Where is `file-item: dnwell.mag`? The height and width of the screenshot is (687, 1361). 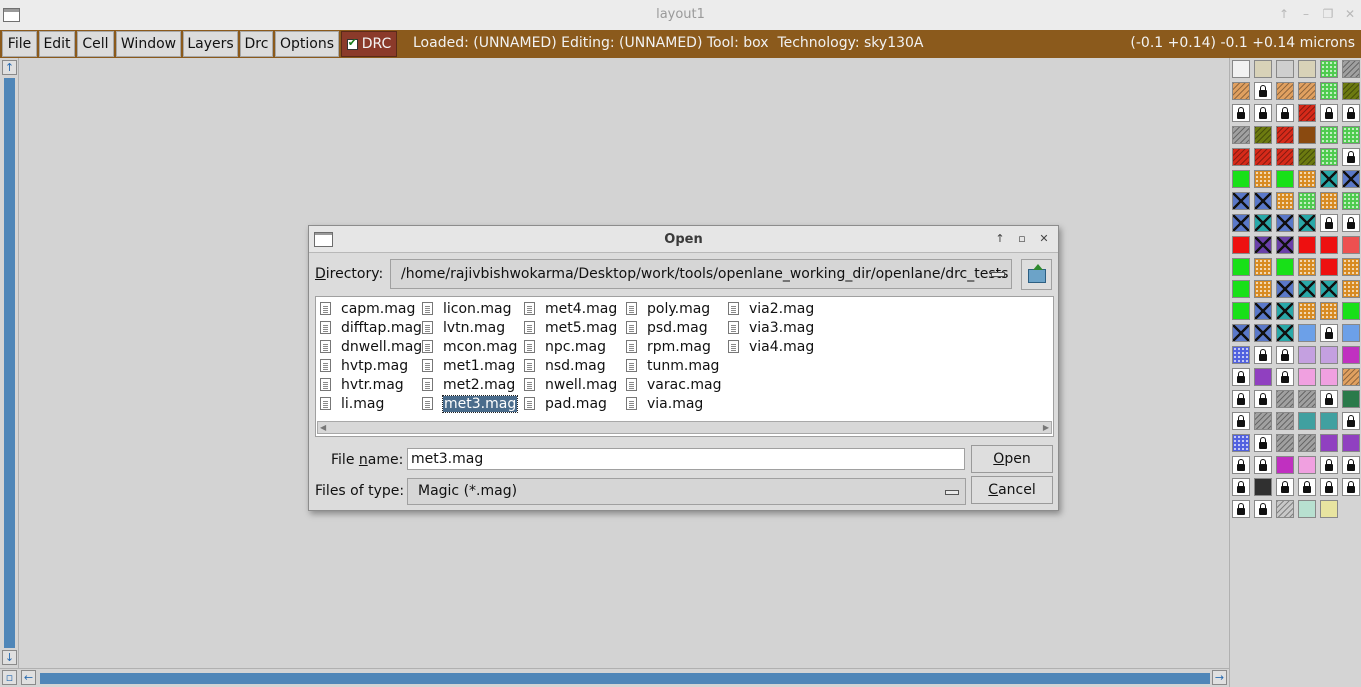
file-item: dnwell.mag is located at coordinates (371, 346).